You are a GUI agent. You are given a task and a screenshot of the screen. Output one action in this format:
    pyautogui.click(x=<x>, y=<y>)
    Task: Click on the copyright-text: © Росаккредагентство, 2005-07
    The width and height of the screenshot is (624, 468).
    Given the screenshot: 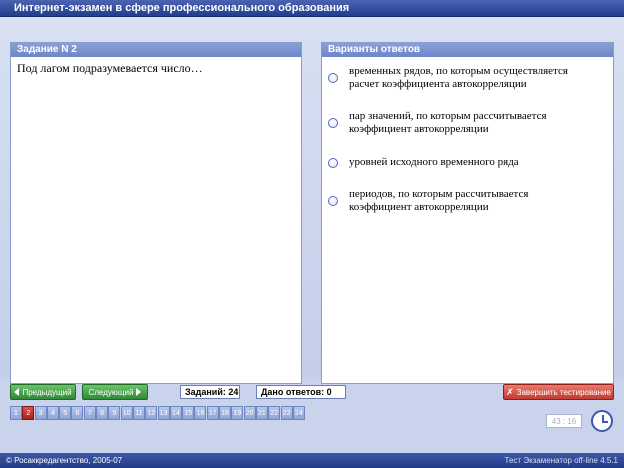 What is the action you would take?
    pyautogui.click(x=64, y=460)
    